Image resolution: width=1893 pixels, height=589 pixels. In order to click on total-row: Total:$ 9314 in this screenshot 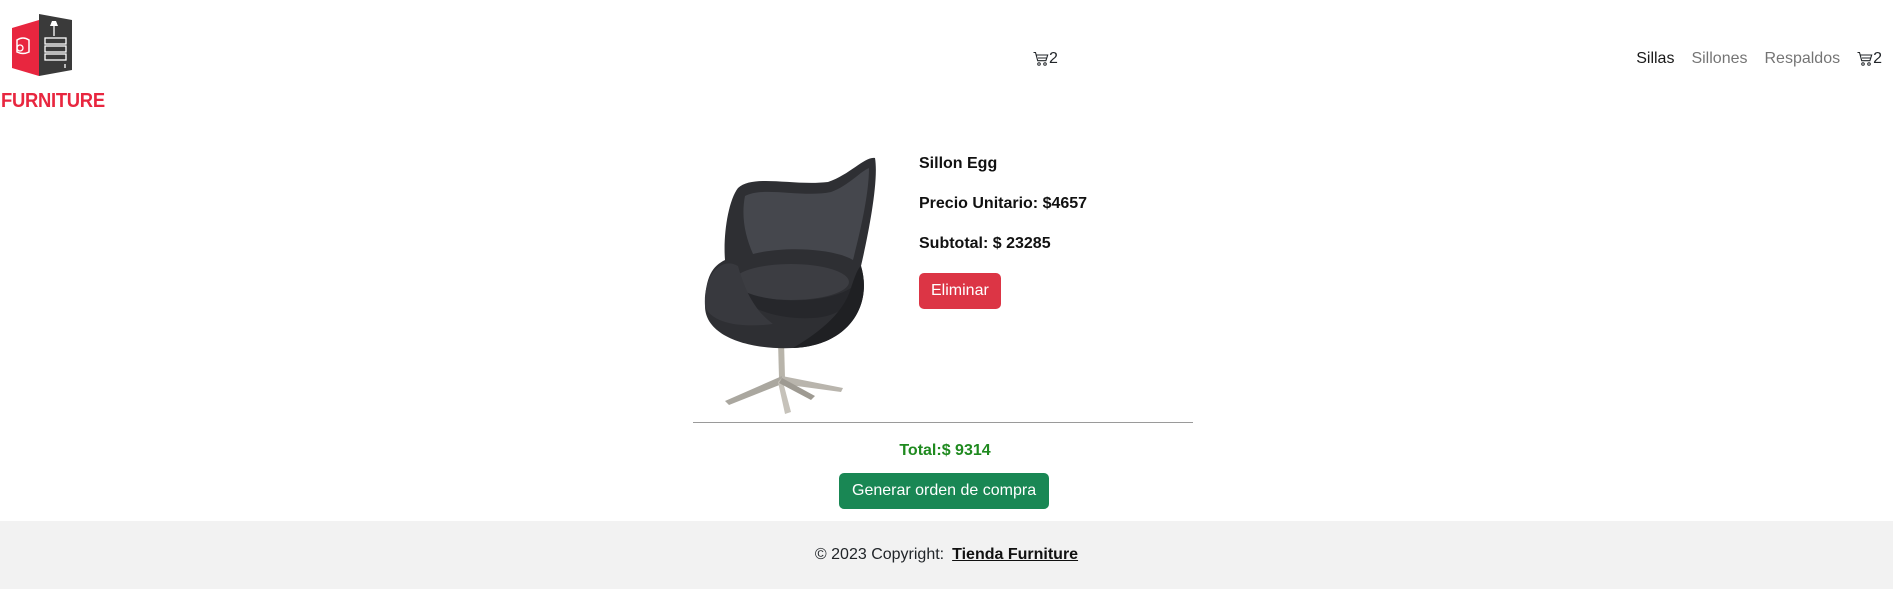, I will do `click(946, 451)`.